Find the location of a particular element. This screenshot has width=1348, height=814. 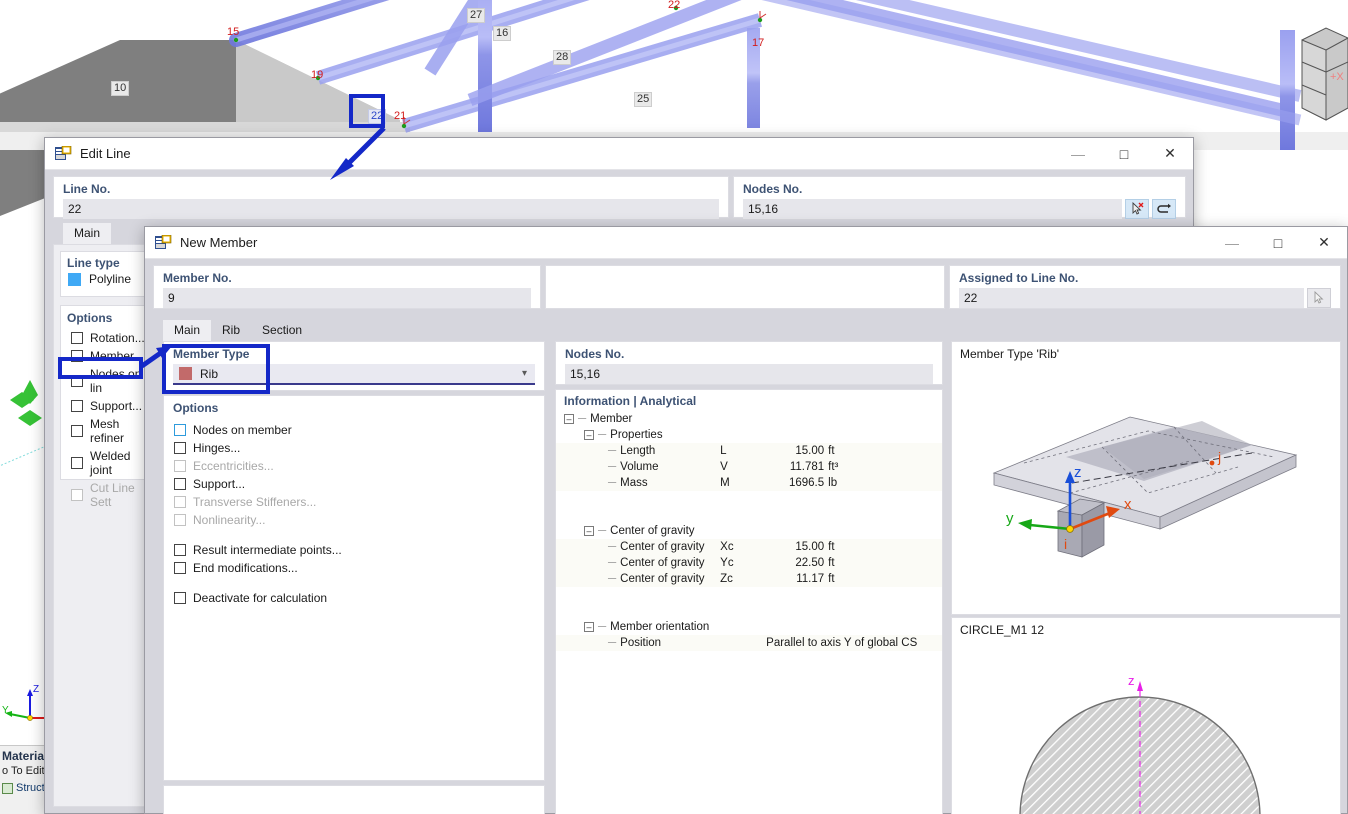

row-name: Mass is located at coordinates (634, 483).